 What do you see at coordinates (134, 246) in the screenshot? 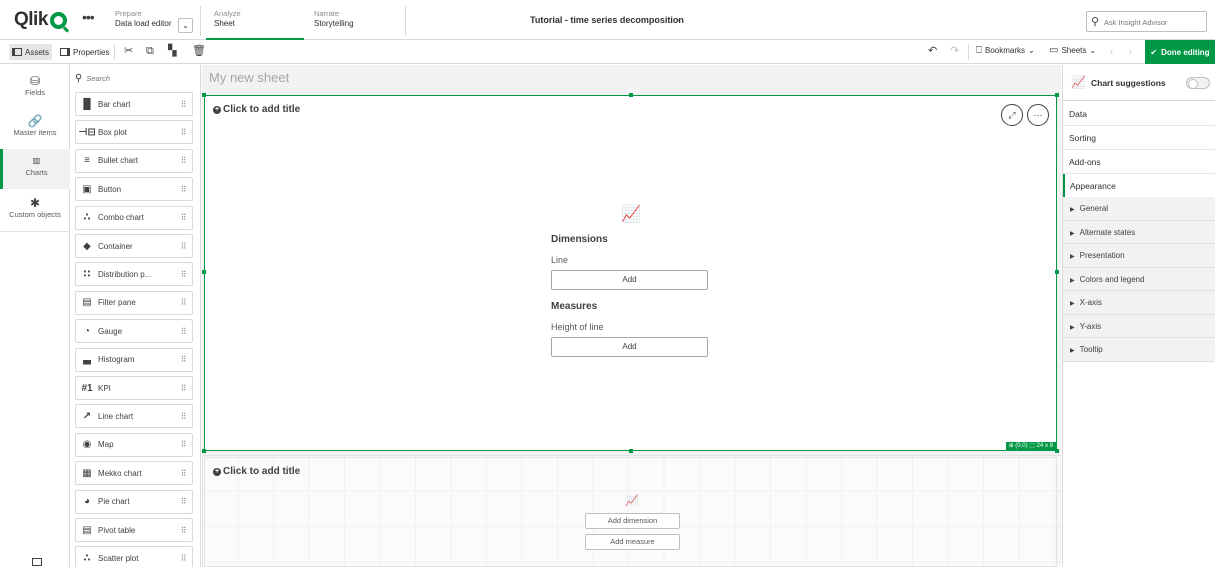
I see `chart-item-container: ◆ Container ⠿` at bounding box center [134, 246].